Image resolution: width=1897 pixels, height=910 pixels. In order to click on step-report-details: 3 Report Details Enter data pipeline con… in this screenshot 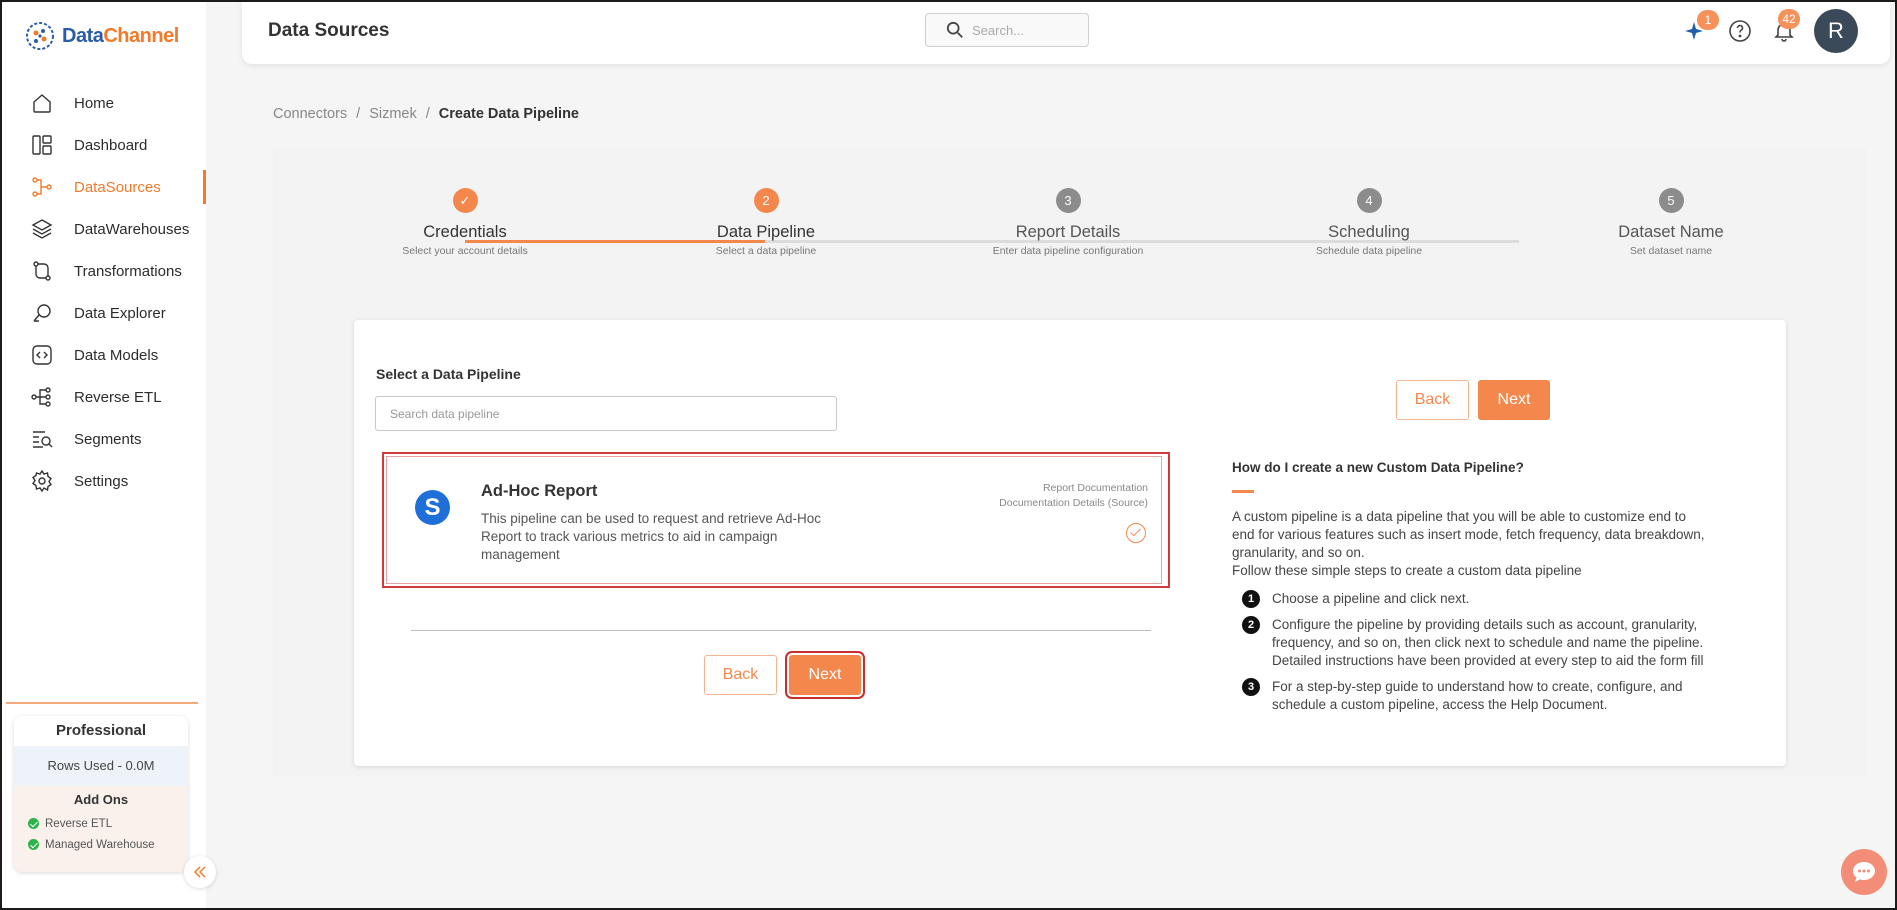, I will do `click(1068, 222)`.